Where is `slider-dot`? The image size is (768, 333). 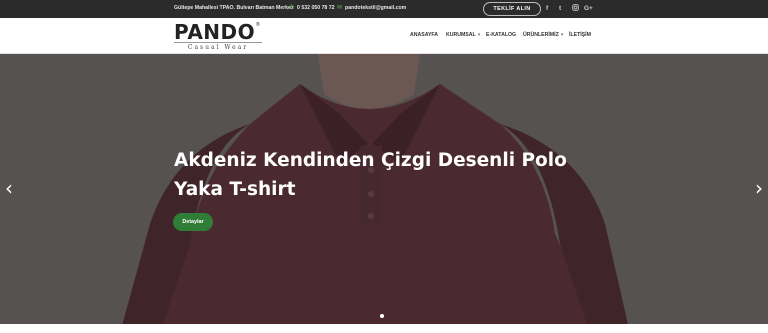 slider-dot is located at coordinates (382, 316).